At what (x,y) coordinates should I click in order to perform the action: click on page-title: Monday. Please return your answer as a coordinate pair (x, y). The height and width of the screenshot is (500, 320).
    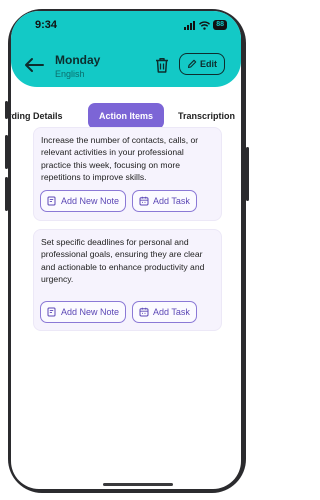
    Looking at the image, I should click on (78, 60).